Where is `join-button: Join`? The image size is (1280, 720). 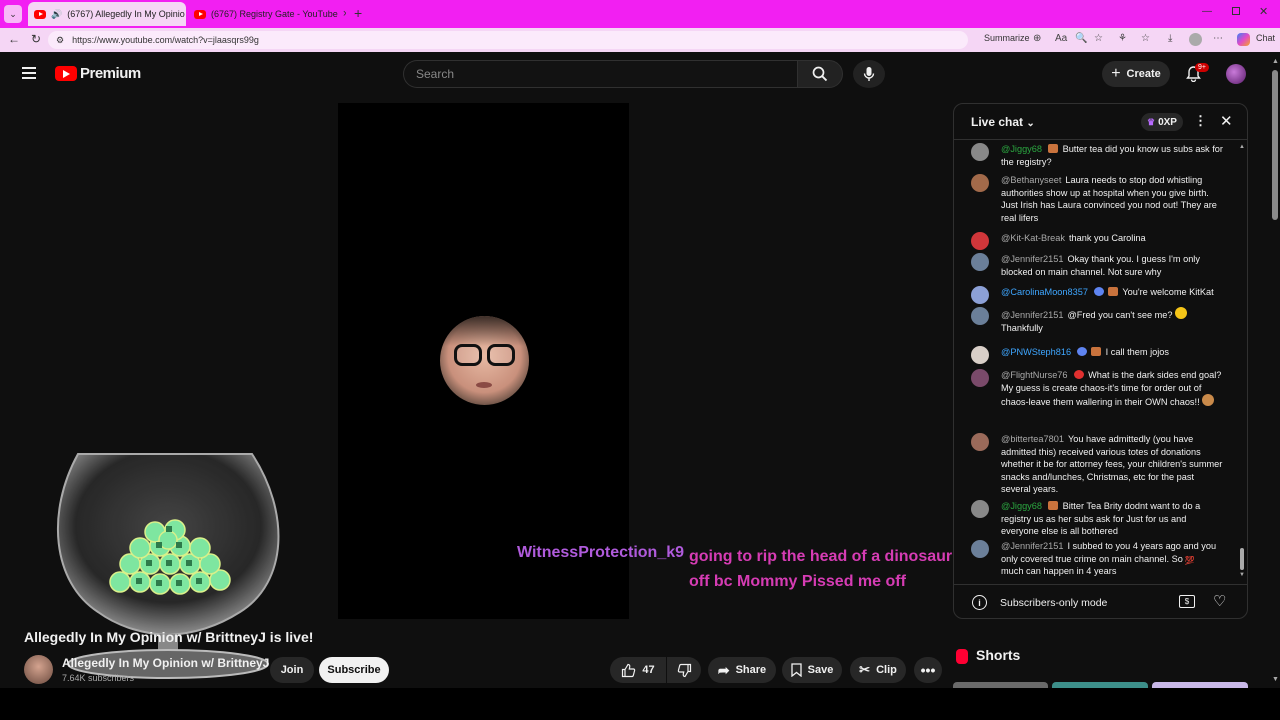
join-button: Join is located at coordinates (292, 670).